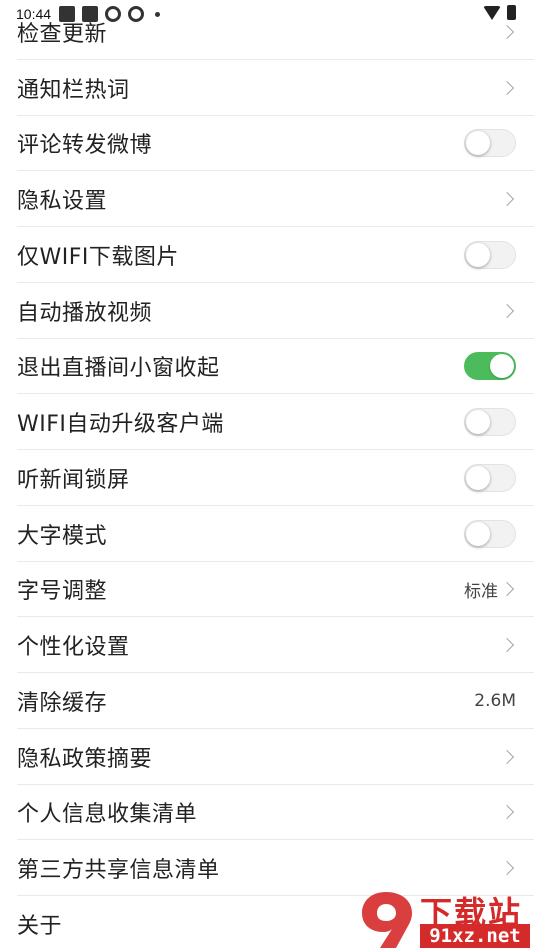 Image resolution: width=534 pixels, height=950 pixels. Describe the element at coordinates (73, 90) in the screenshot. I see `settings-row-label: 通知栏热词` at that location.